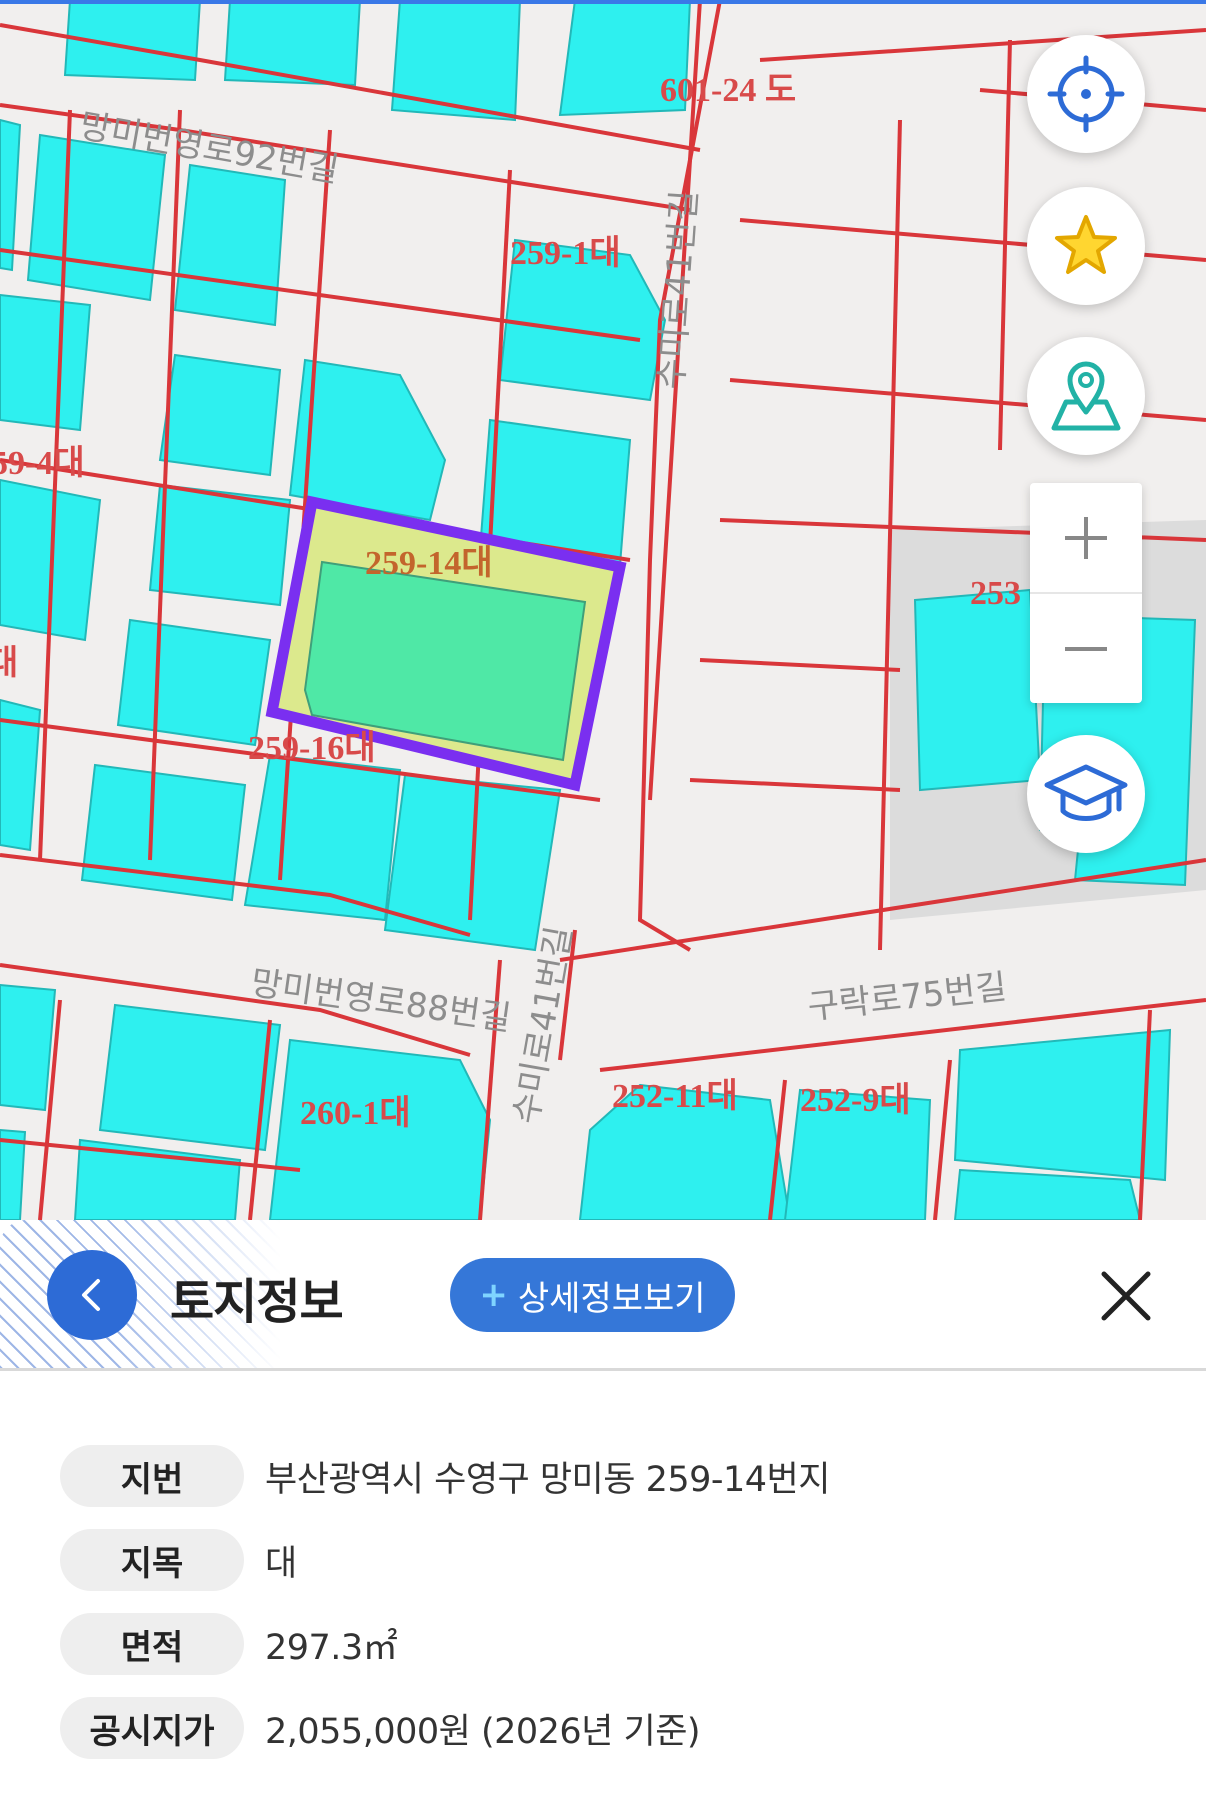 This screenshot has width=1206, height=1809. I want to click on zoom-in-button, so click(1086, 537).